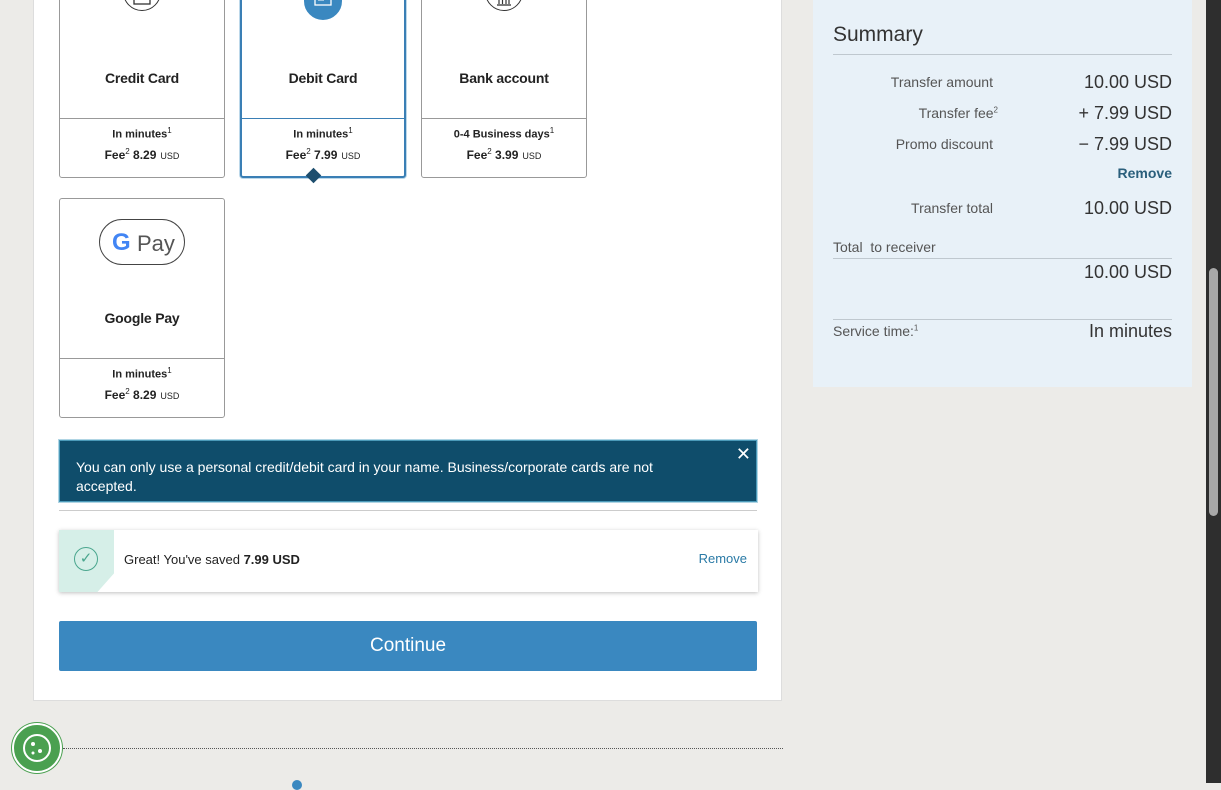 The height and width of the screenshot is (790, 1221). I want to click on cookie-settings-icon, so click(37, 748).